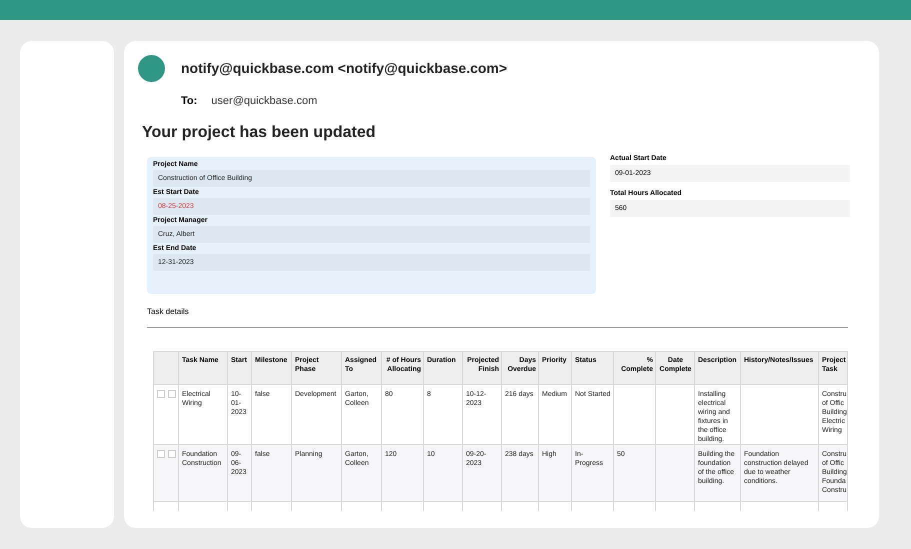 This screenshot has height=549, width=911. I want to click on section-title: Task details, so click(168, 312).